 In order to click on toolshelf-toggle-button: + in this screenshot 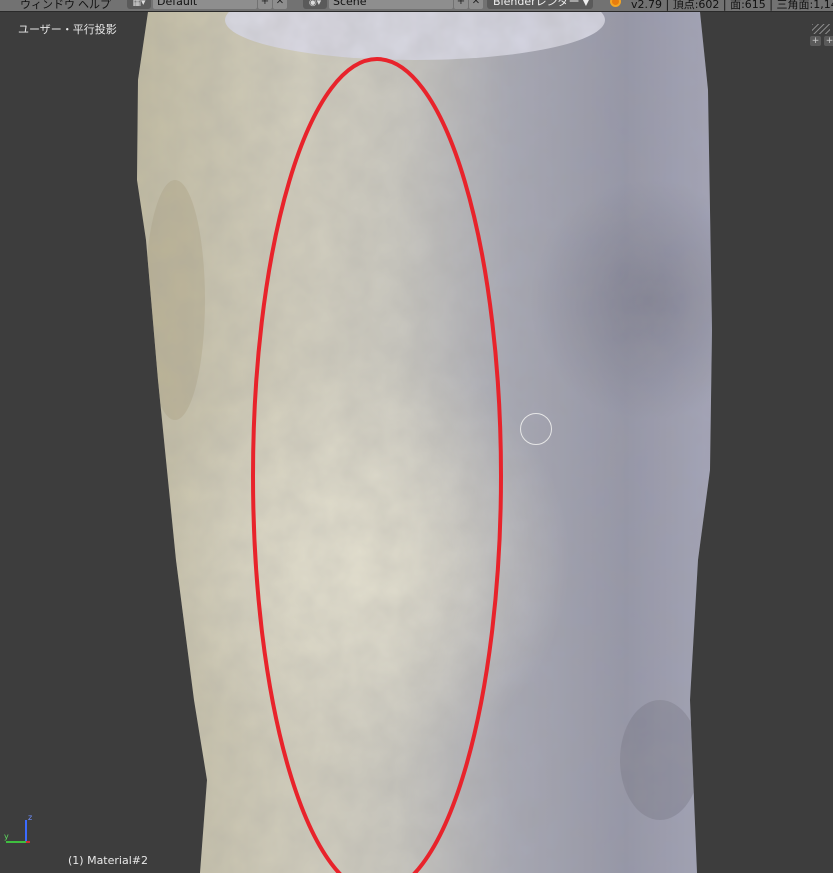, I will do `click(815, 41)`.